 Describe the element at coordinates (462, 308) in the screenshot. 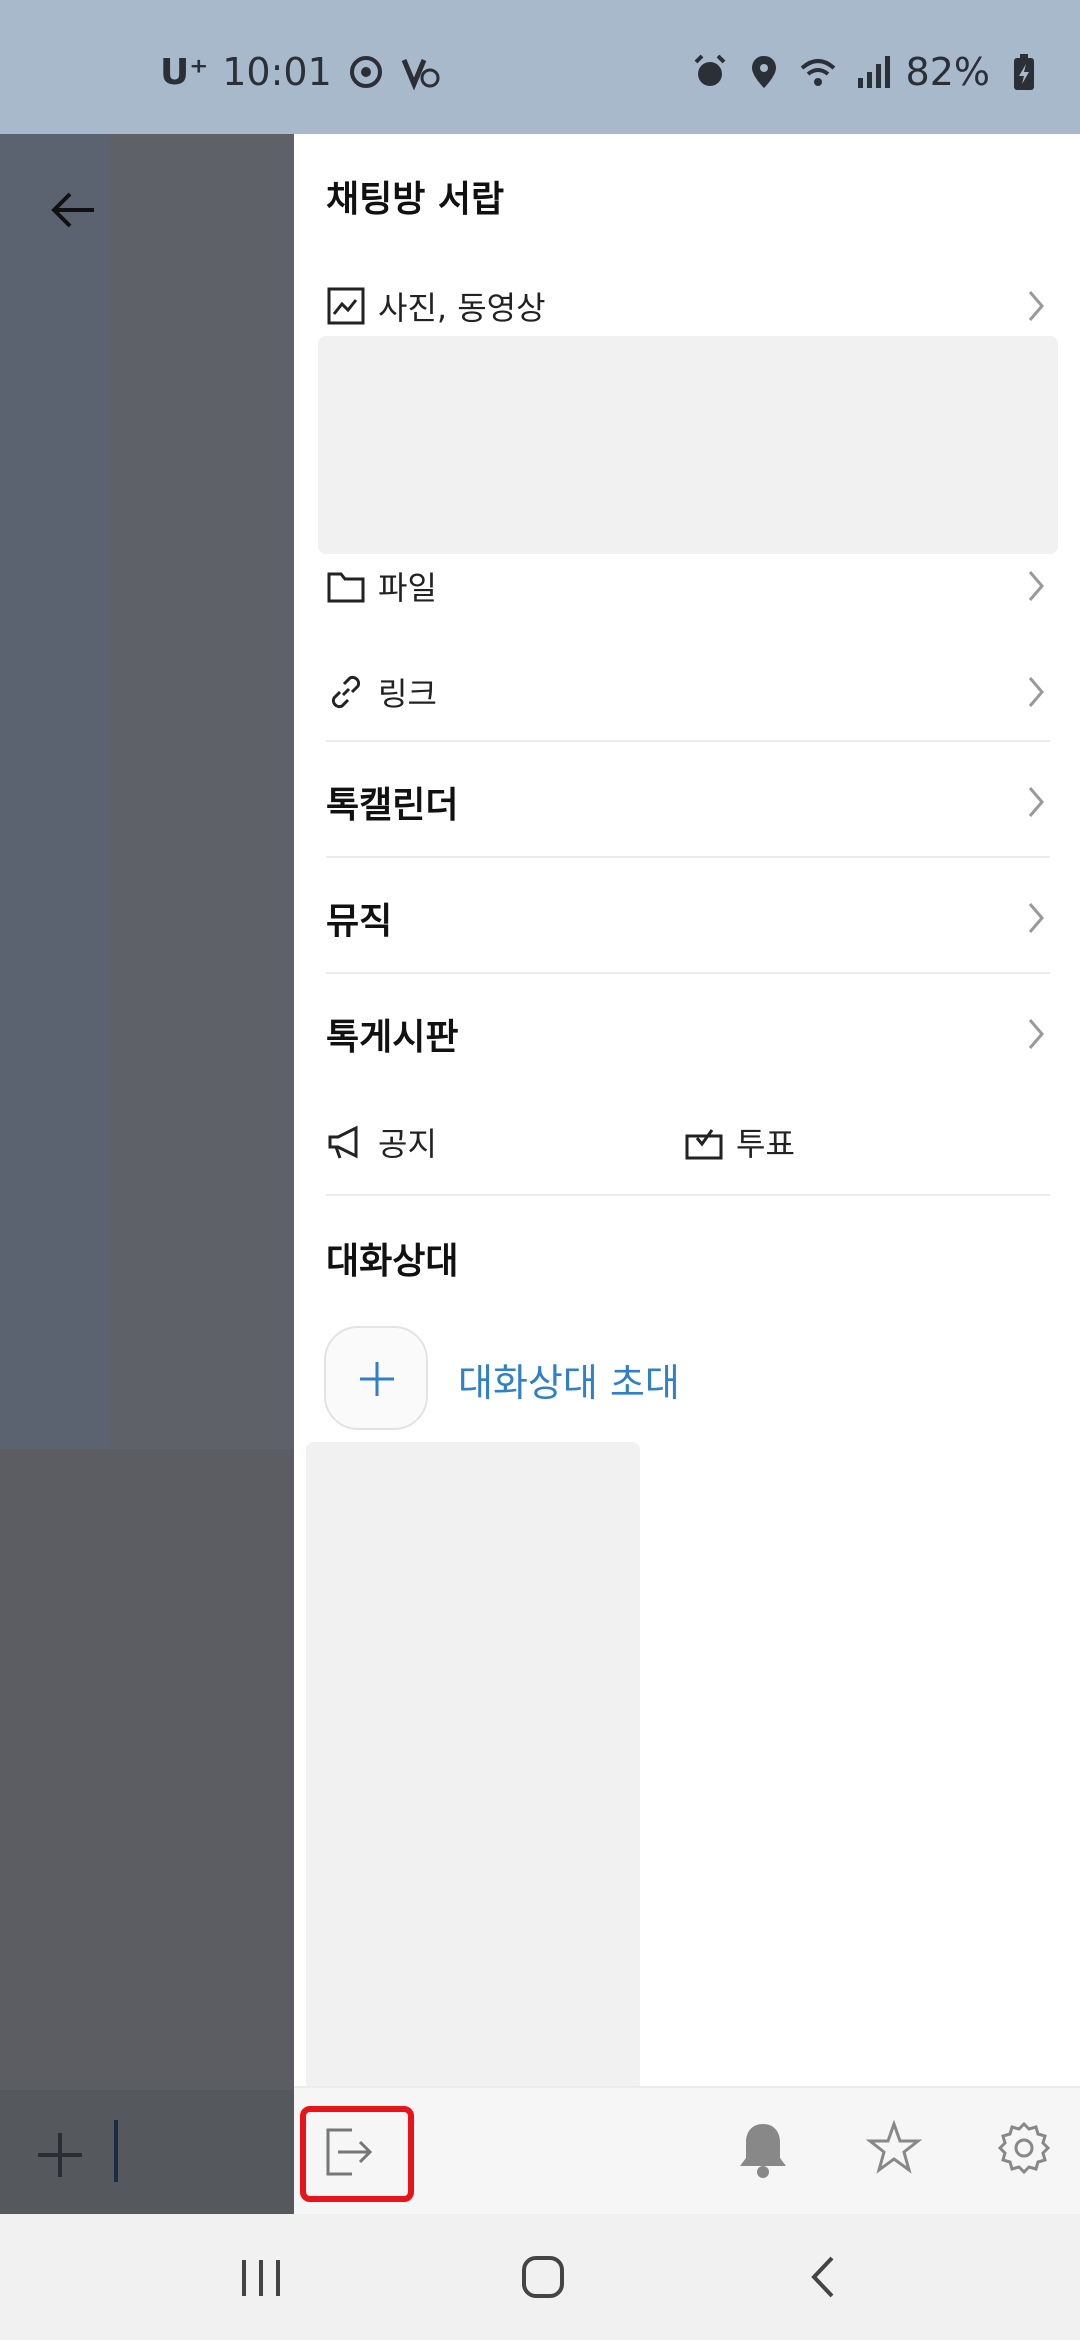

I see `photos-videos-label: 사진, 동영상` at that location.